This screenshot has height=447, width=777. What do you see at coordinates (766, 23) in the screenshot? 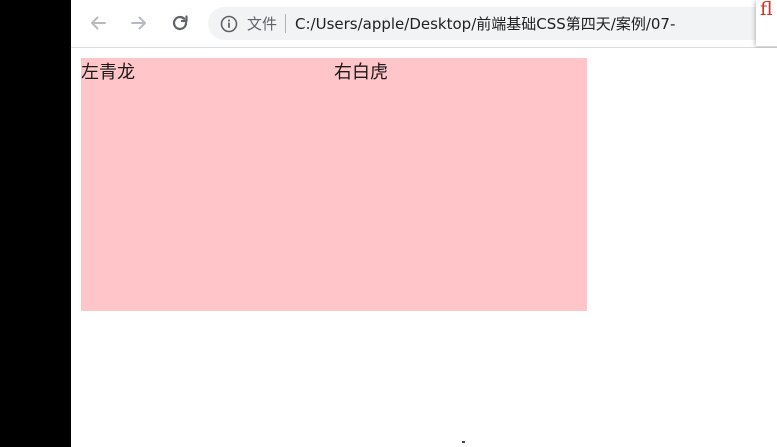
I see `popup-card: fl` at bounding box center [766, 23].